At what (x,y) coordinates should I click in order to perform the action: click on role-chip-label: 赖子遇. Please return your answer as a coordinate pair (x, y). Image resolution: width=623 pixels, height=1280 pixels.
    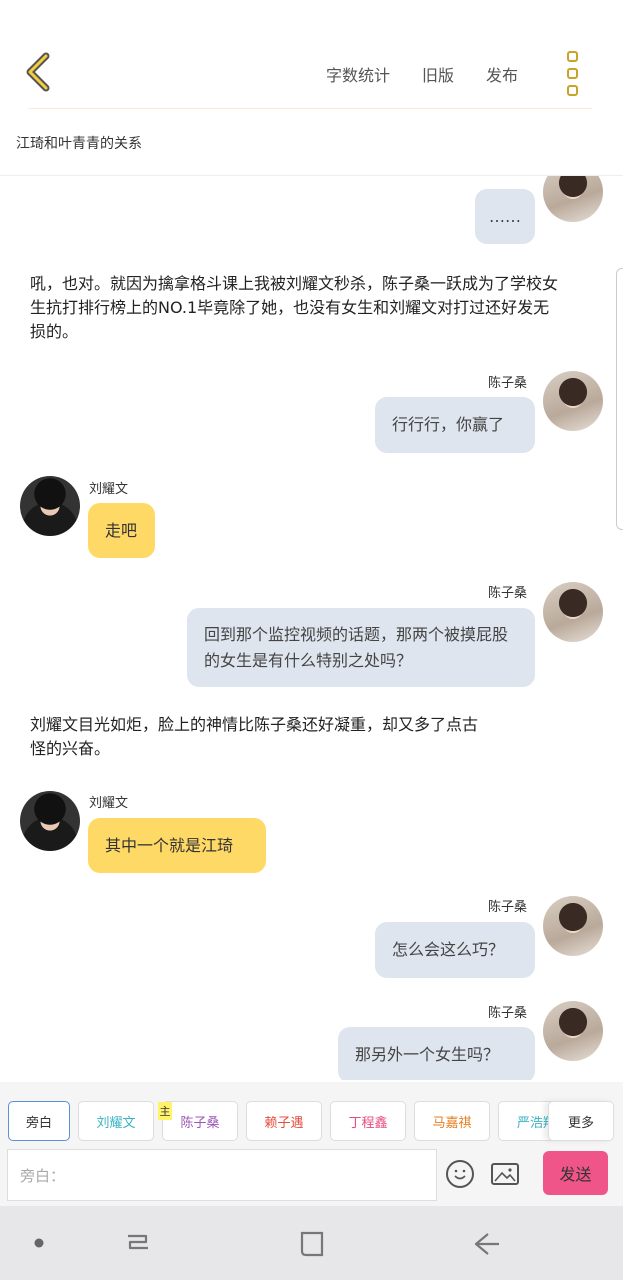
    Looking at the image, I should click on (284, 1123).